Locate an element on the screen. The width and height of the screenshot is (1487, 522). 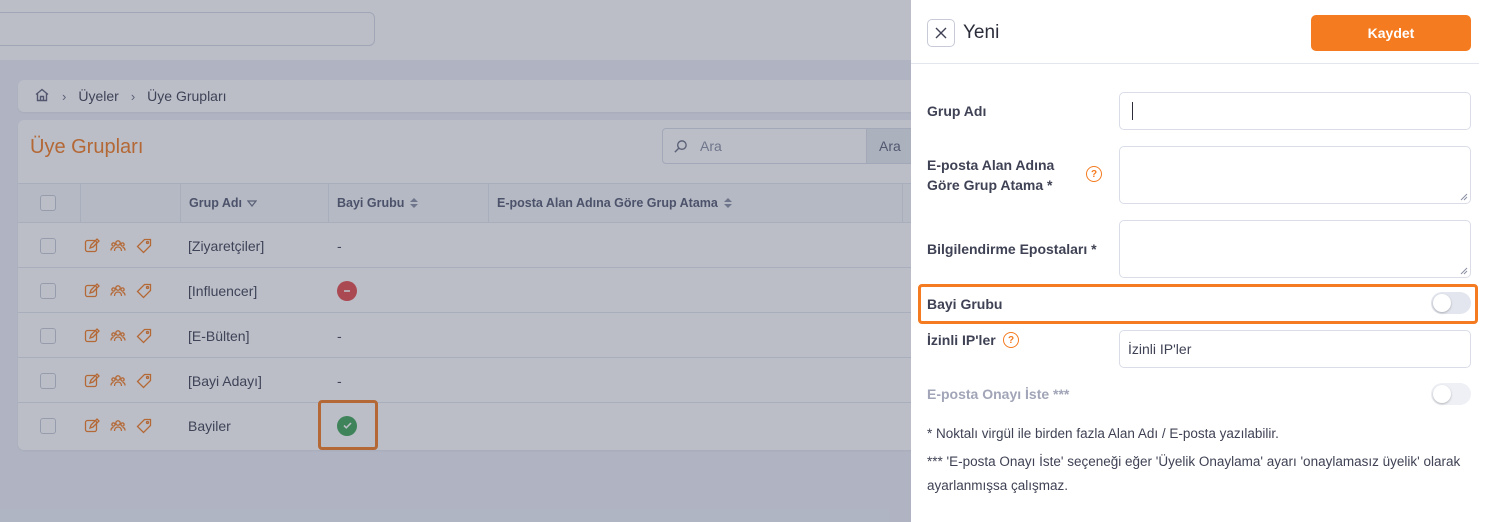
notification-emails-label: Bilgilendirme Epostaları * is located at coordinates (1012, 249).